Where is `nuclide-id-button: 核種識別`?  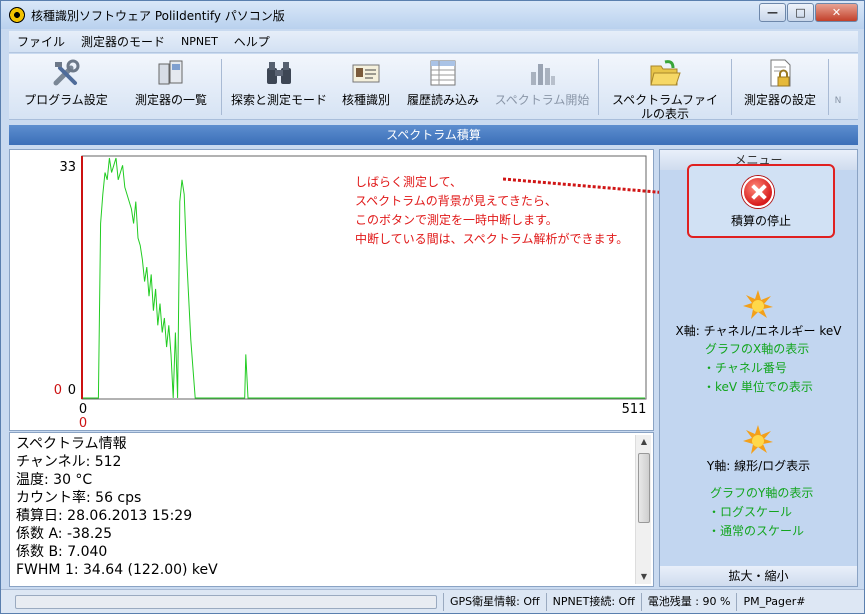 nuclide-id-button: 核種識別 is located at coordinates (366, 86).